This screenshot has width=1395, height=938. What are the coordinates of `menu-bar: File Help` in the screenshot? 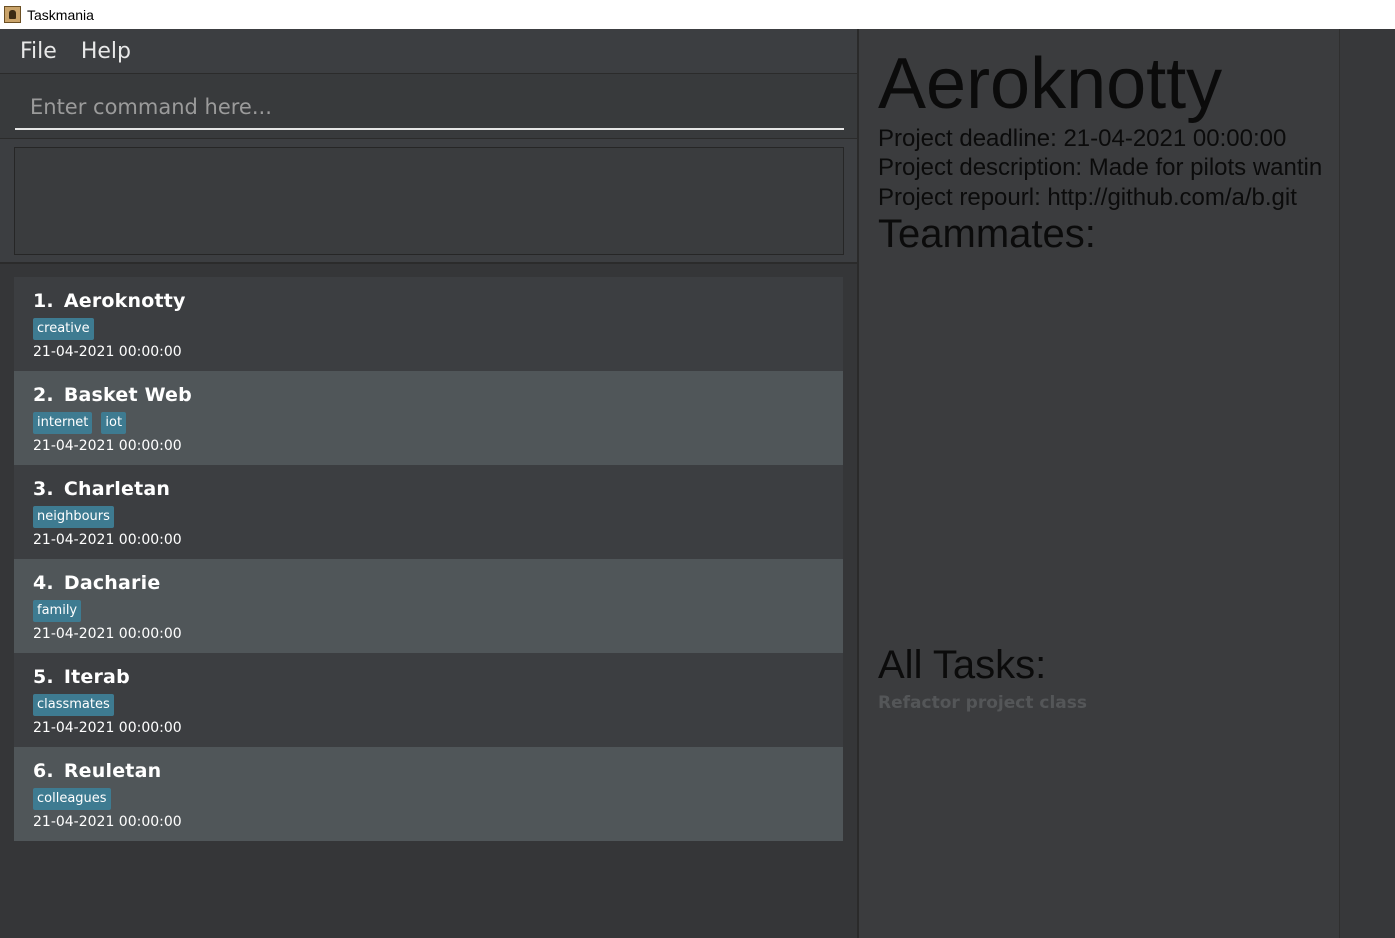 It's located at (428, 51).